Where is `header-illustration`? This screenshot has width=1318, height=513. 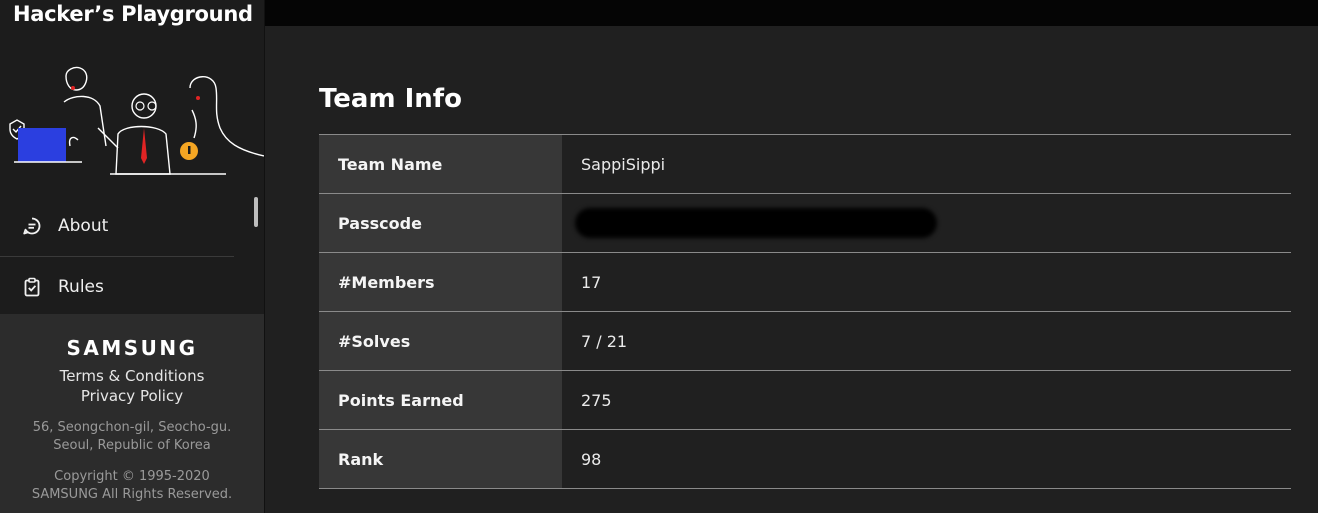
header-illustration is located at coordinates (136, 120).